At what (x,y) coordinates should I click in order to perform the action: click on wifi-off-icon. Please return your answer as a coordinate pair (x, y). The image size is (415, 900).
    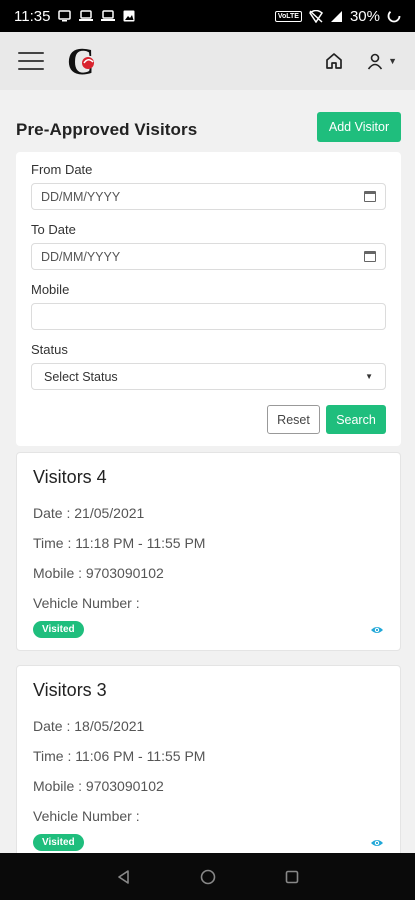
    Looking at the image, I should click on (315, 16).